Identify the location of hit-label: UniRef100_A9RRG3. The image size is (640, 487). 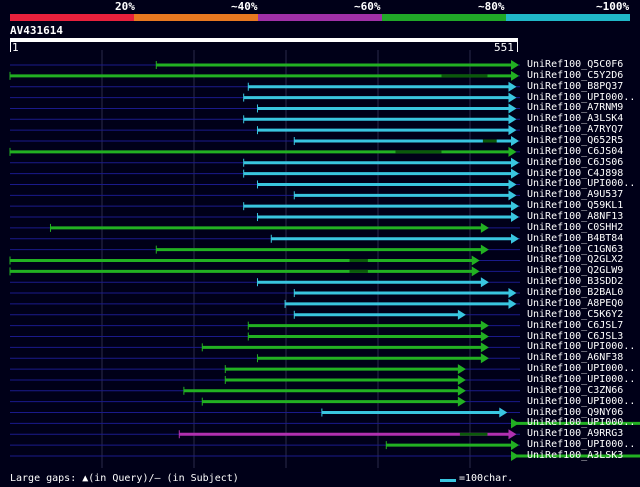
(575, 433).